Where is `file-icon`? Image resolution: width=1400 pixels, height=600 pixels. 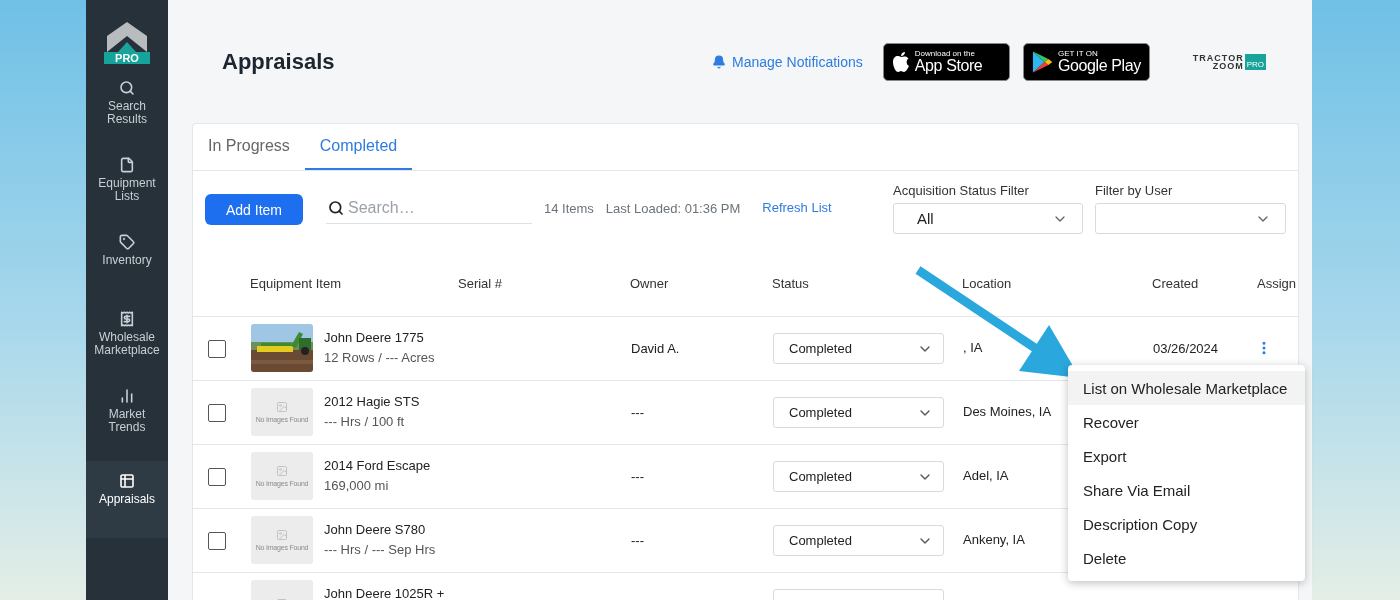 file-icon is located at coordinates (127, 165).